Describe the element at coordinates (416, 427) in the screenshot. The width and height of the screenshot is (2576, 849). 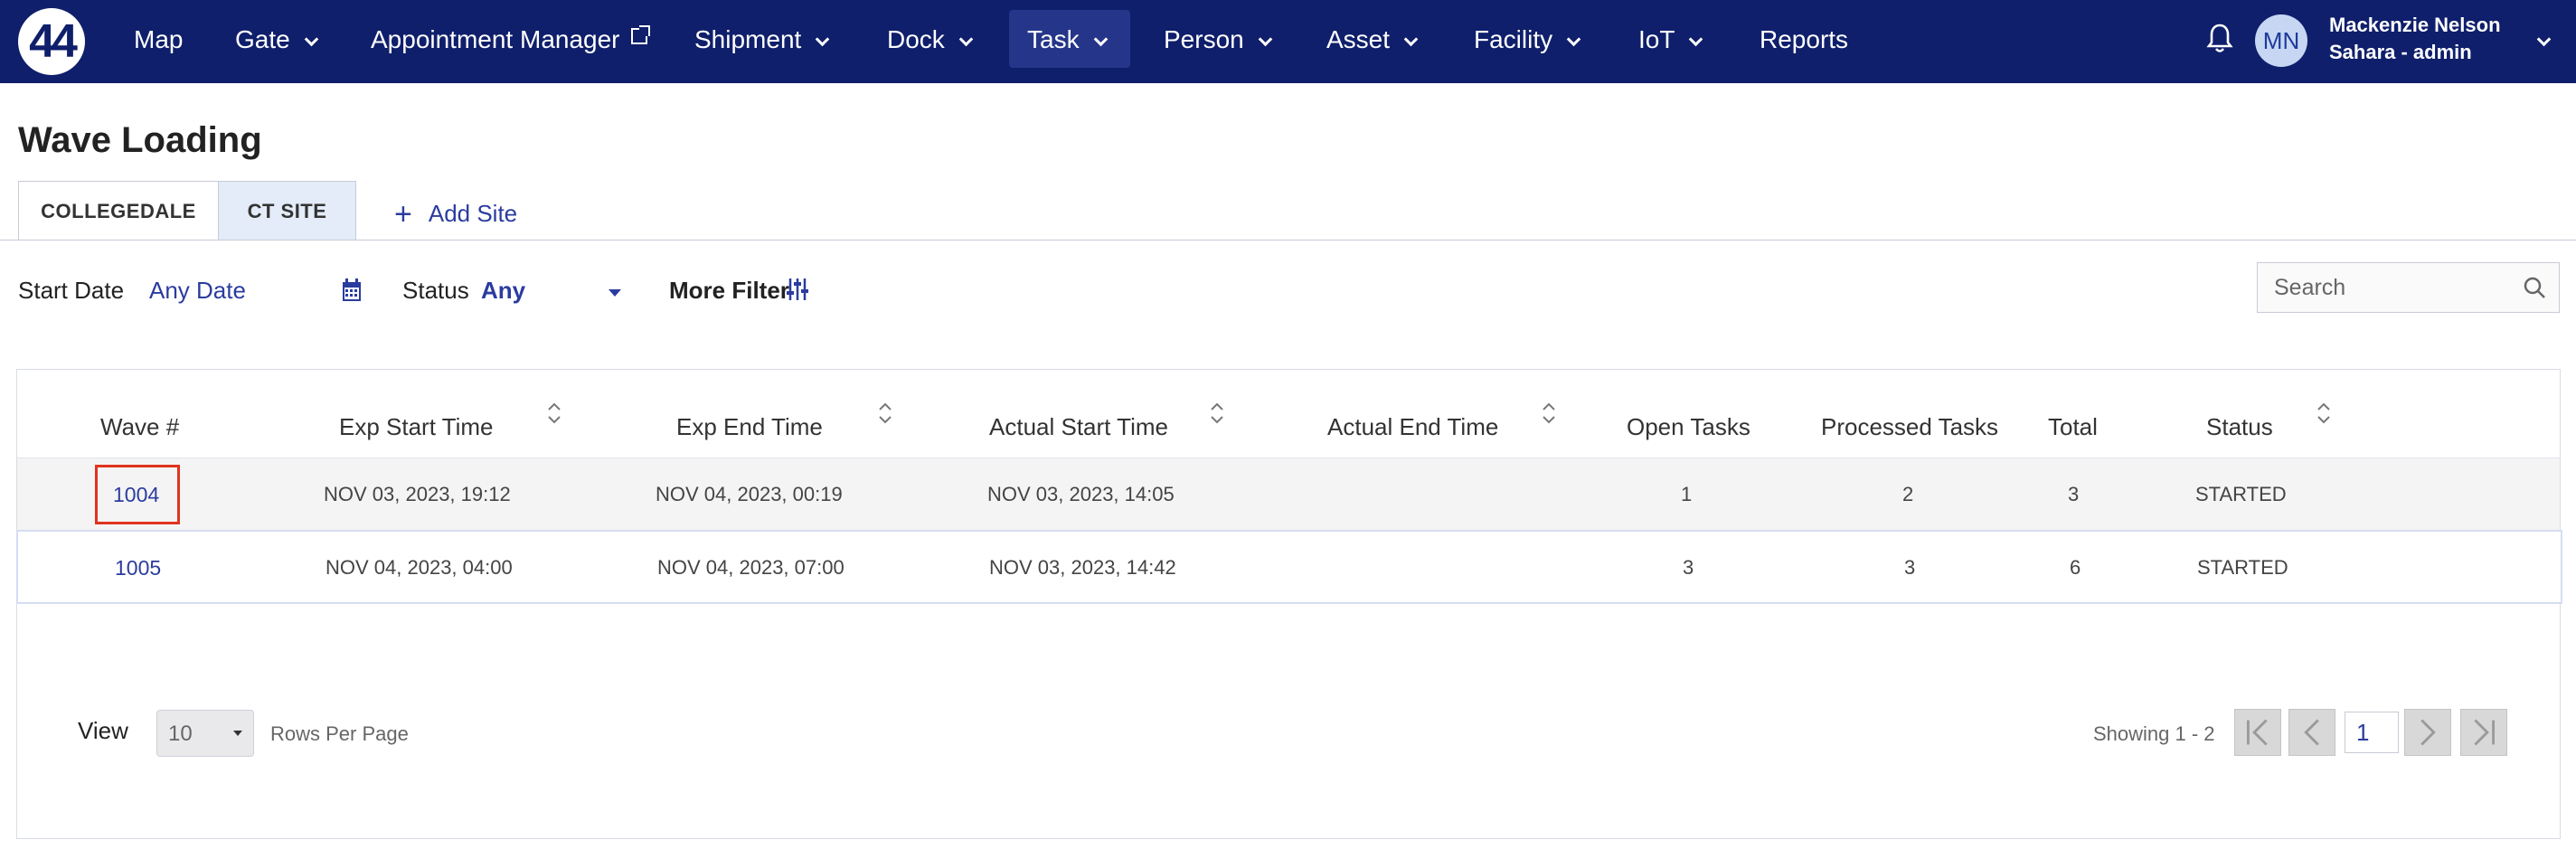
I see `column-header-exp-start-time: Exp Start Time` at that location.